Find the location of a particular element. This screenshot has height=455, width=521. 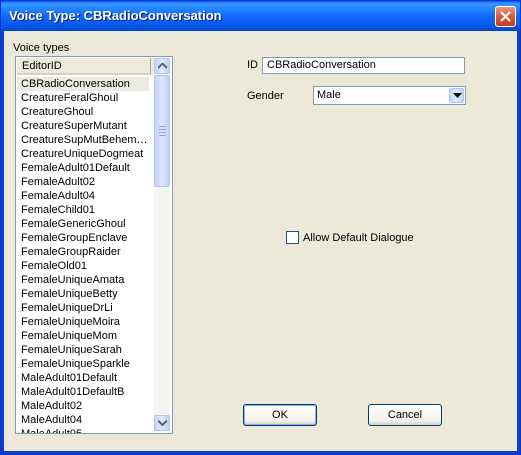

column-header-editorid: EditorID is located at coordinates (84, 66).